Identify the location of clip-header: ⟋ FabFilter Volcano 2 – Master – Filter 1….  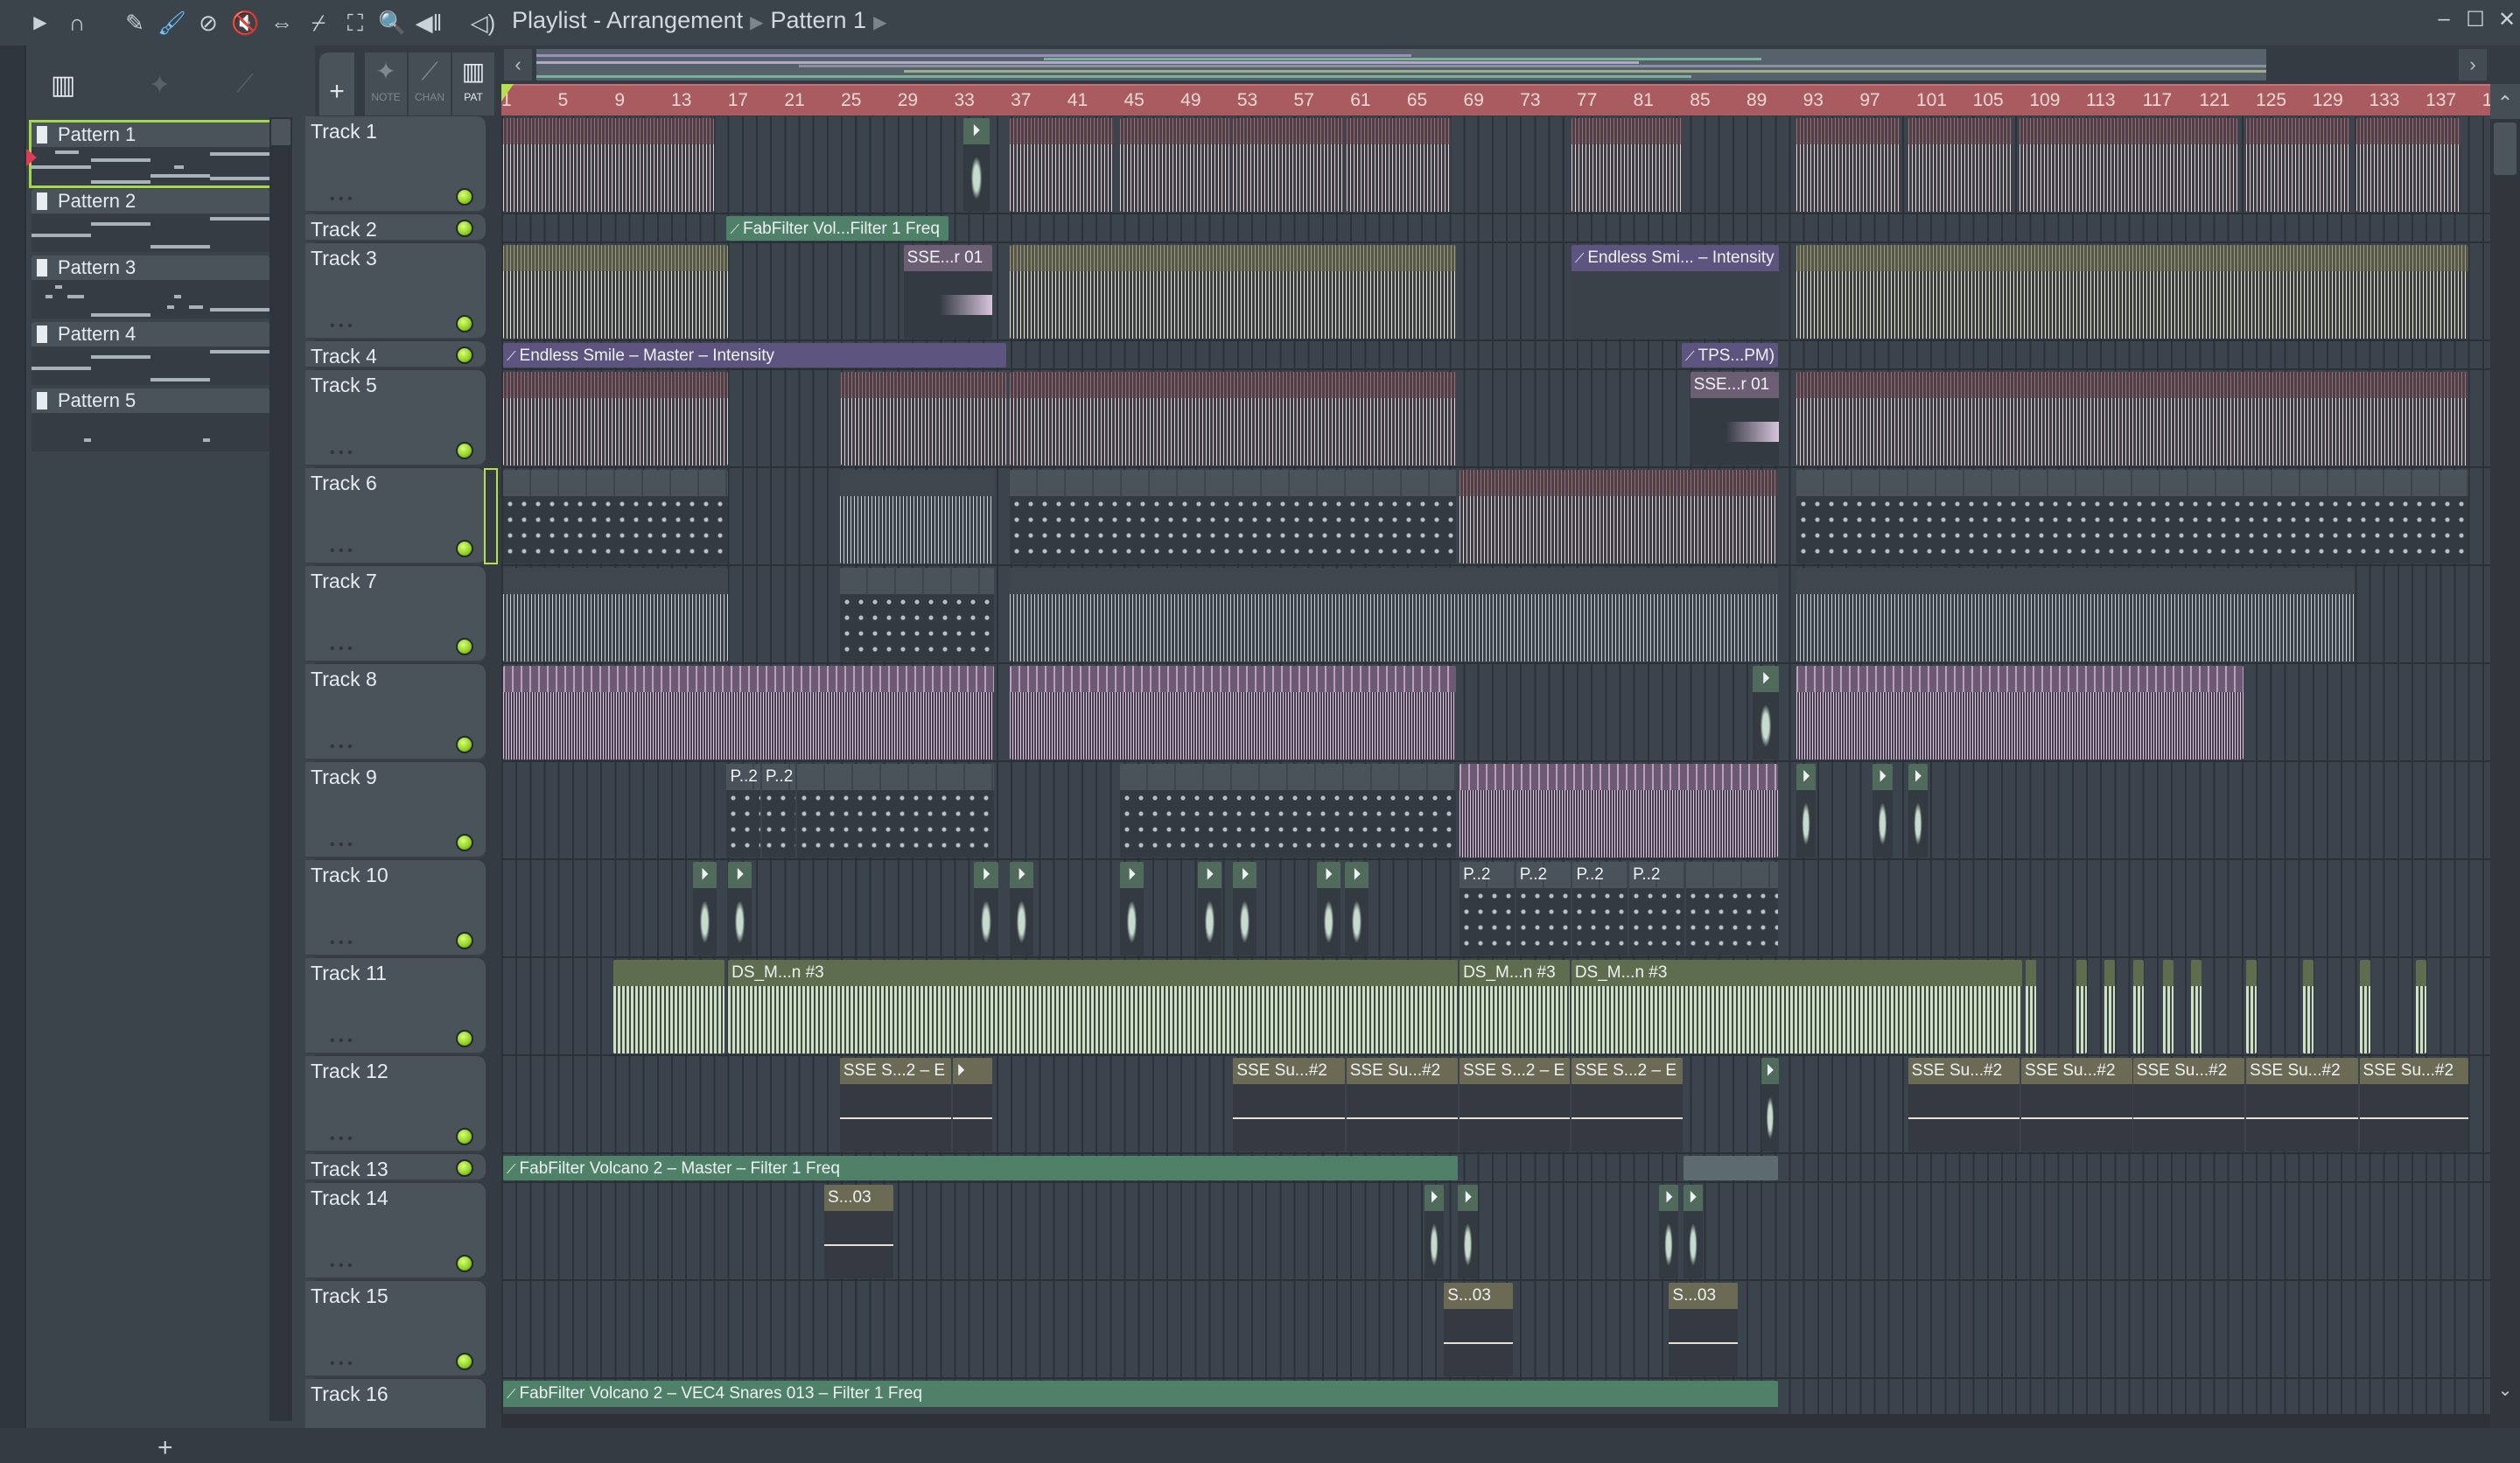
(980, 1168).